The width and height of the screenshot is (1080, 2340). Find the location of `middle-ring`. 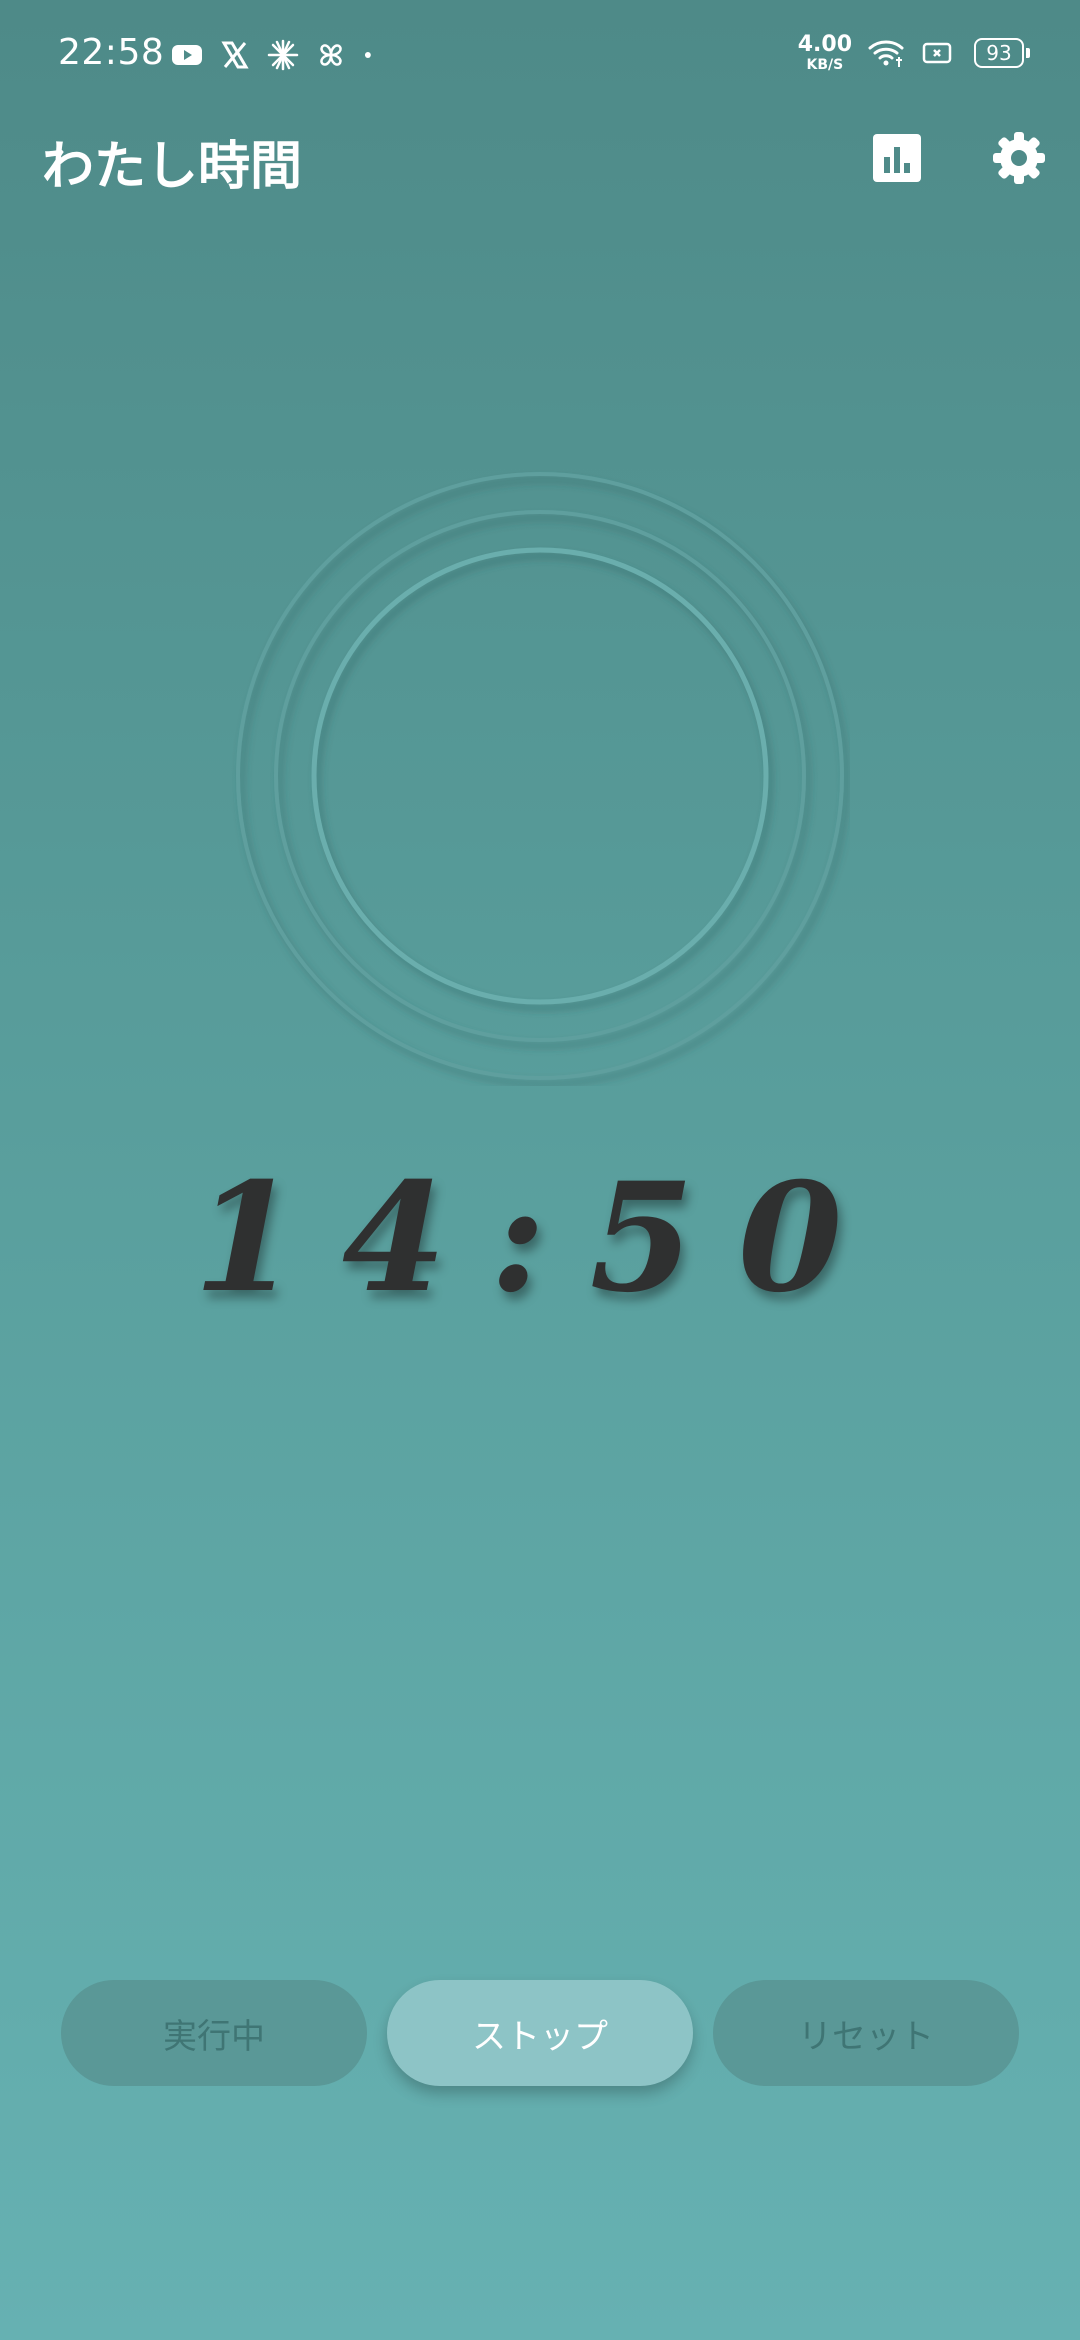

middle-ring is located at coordinates (540, 776).